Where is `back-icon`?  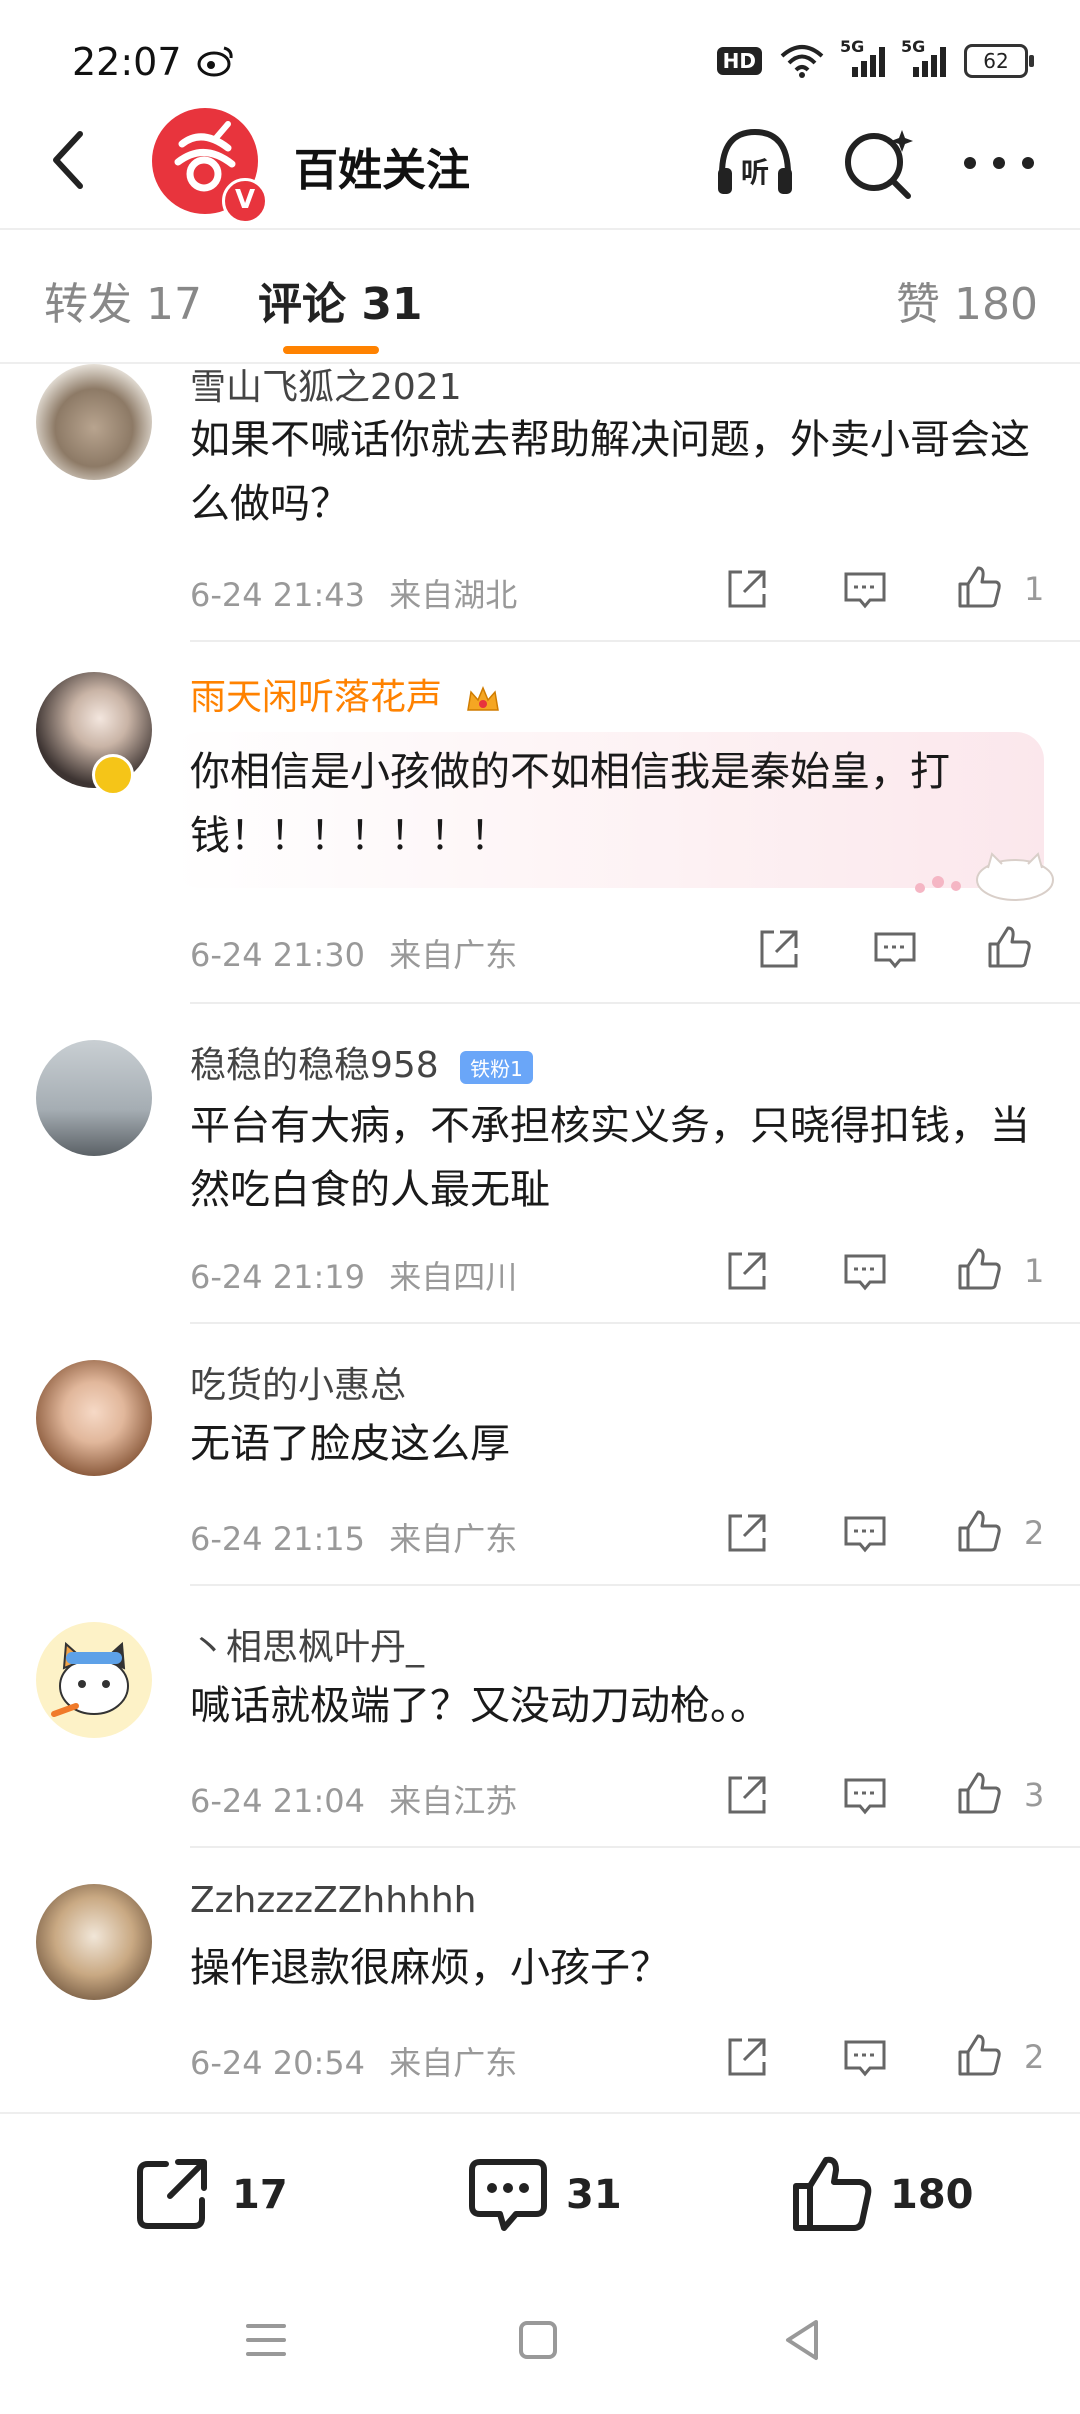
back-icon is located at coordinates (72, 160).